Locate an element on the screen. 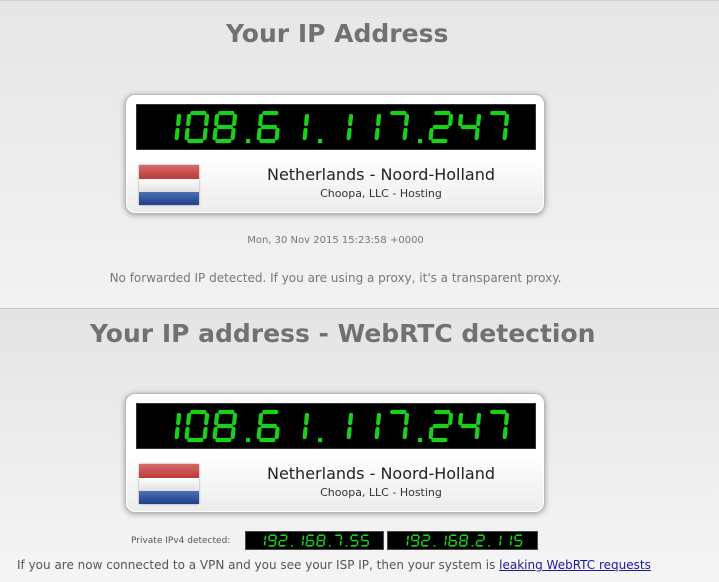 This screenshot has width=719, height=582. webrtc-title: Your IP address - WebRTC detection is located at coordinates (343, 333).